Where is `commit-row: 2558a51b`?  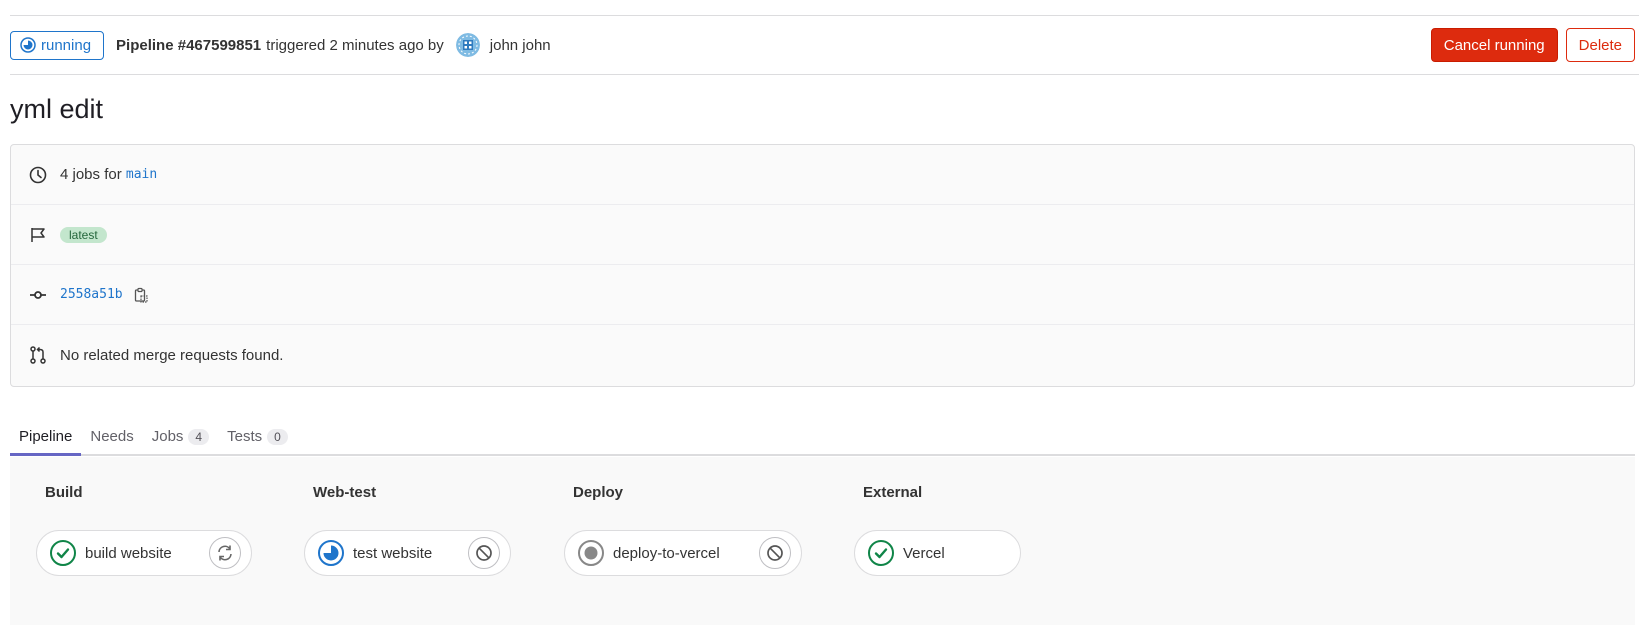
commit-row: 2558a51b is located at coordinates (822, 295).